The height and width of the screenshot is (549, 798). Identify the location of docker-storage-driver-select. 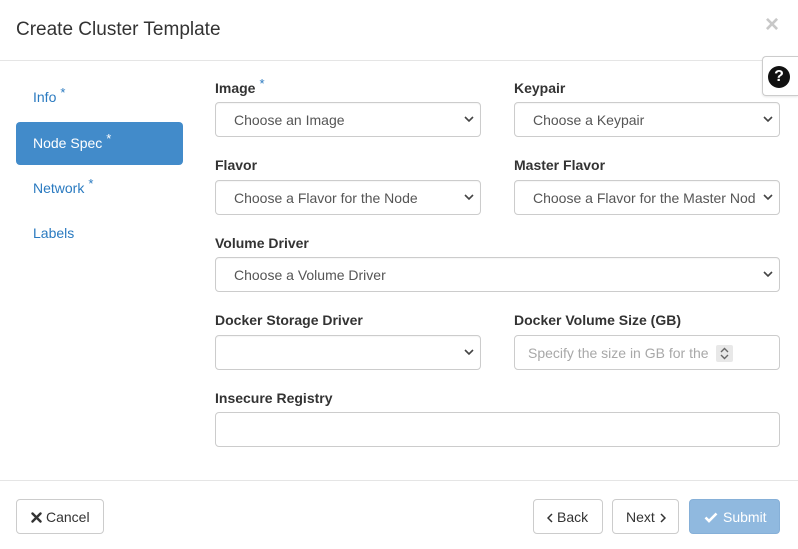
(348, 352).